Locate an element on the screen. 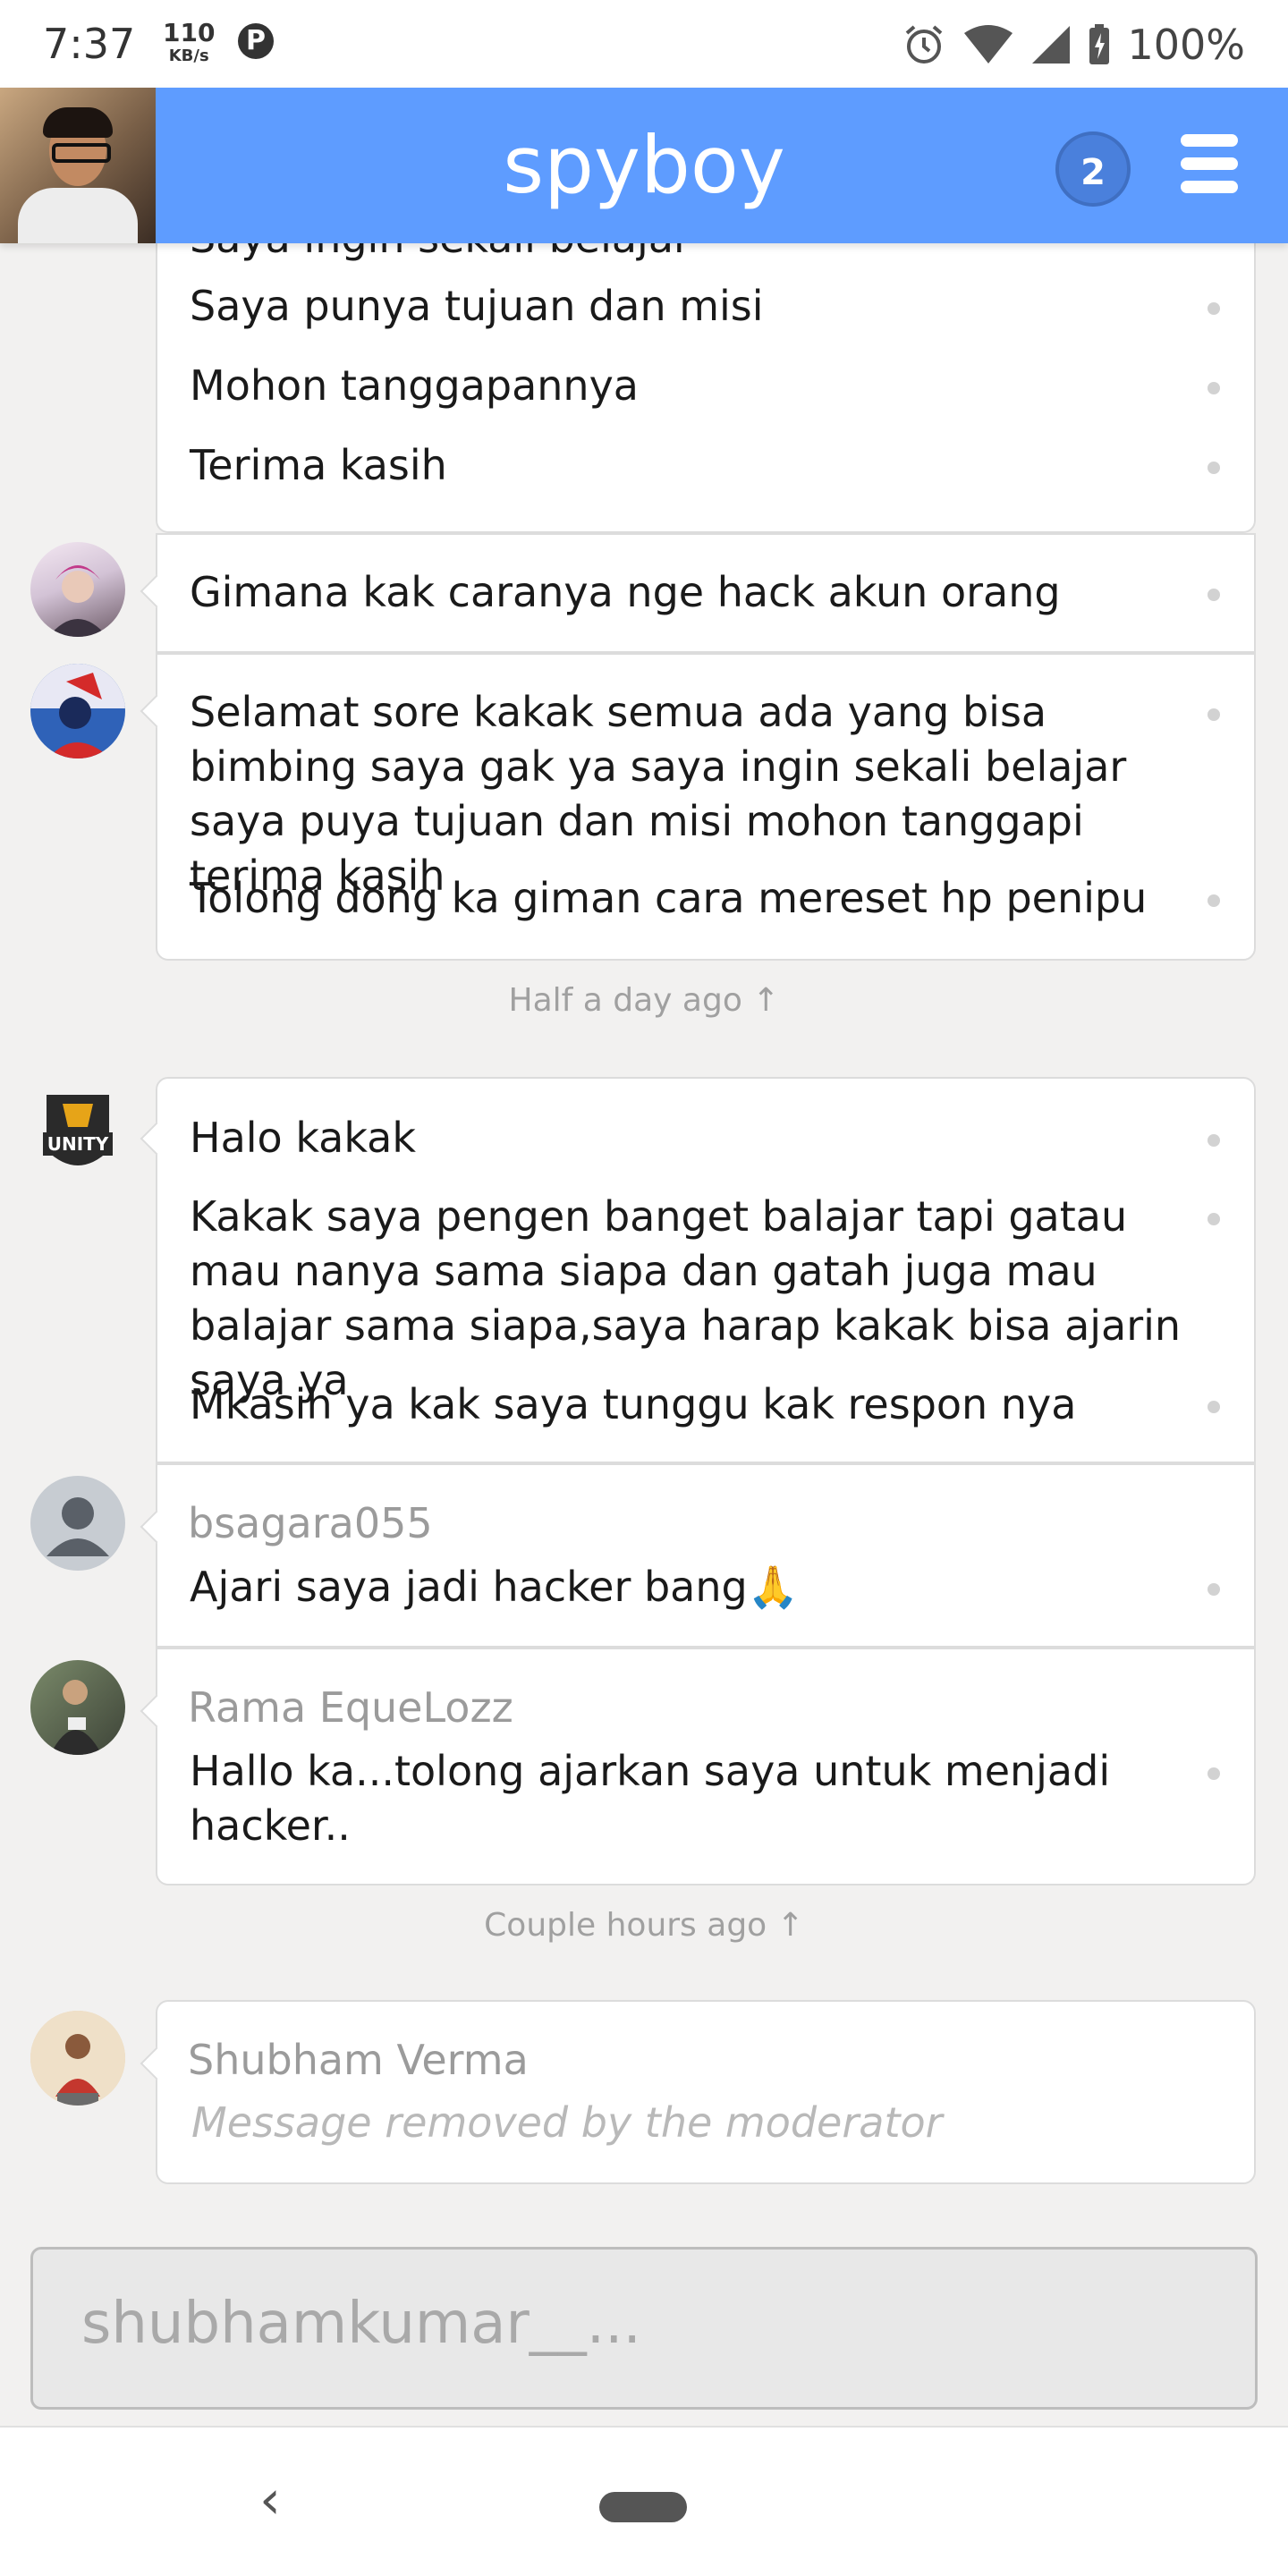 The width and height of the screenshot is (1288, 2576). message-group: Gimana kak caranya nge hack akun orang is located at coordinates (698, 593).